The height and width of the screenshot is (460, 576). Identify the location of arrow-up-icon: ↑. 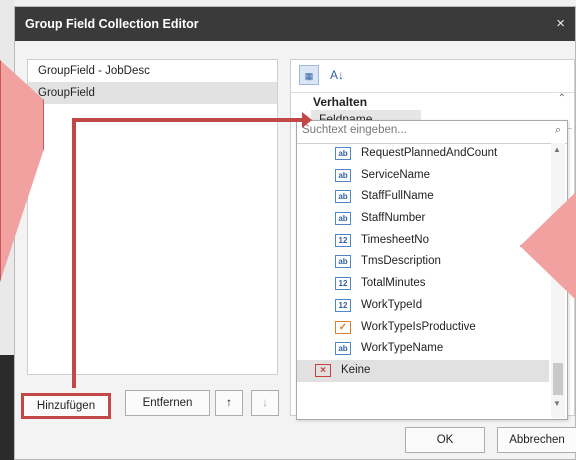
(229, 403).